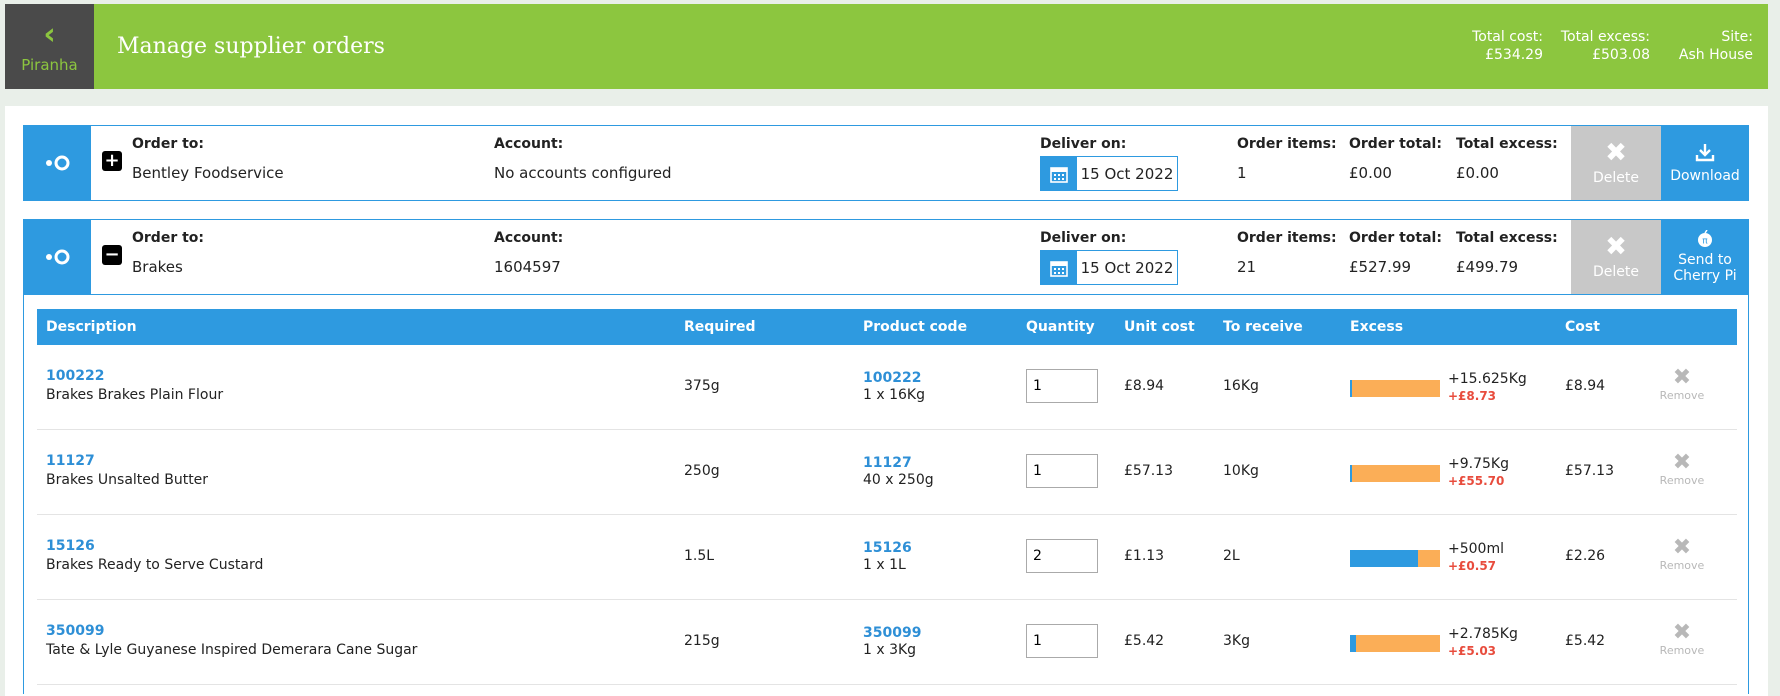 The width and height of the screenshot is (1780, 696). I want to click on deliver-on-label: Deliver on:, so click(1083, 238).